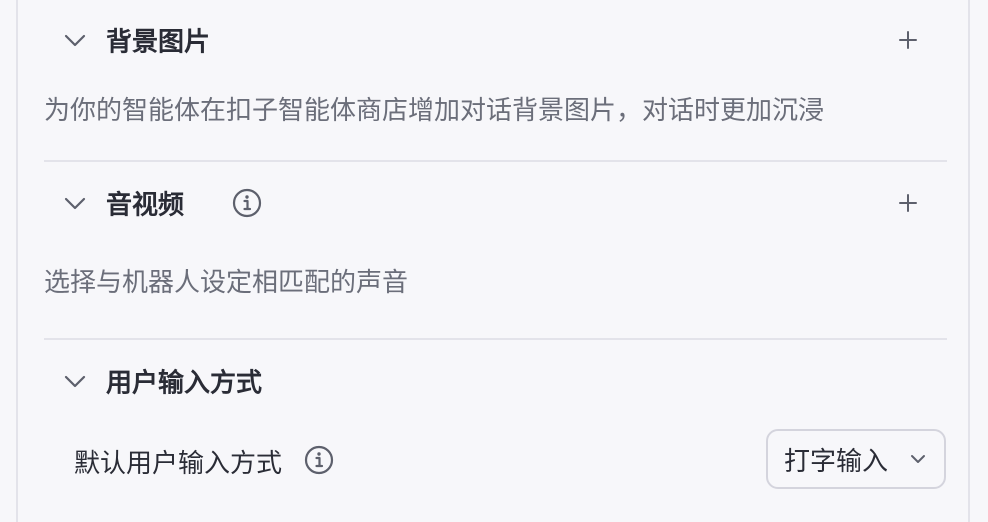 Image resolution: width=988 pixels, height=522 pixels. Describe the element at coordinates (495, 203) in the screenshot. I see `section-header-audio-video: 音视频` at that location.